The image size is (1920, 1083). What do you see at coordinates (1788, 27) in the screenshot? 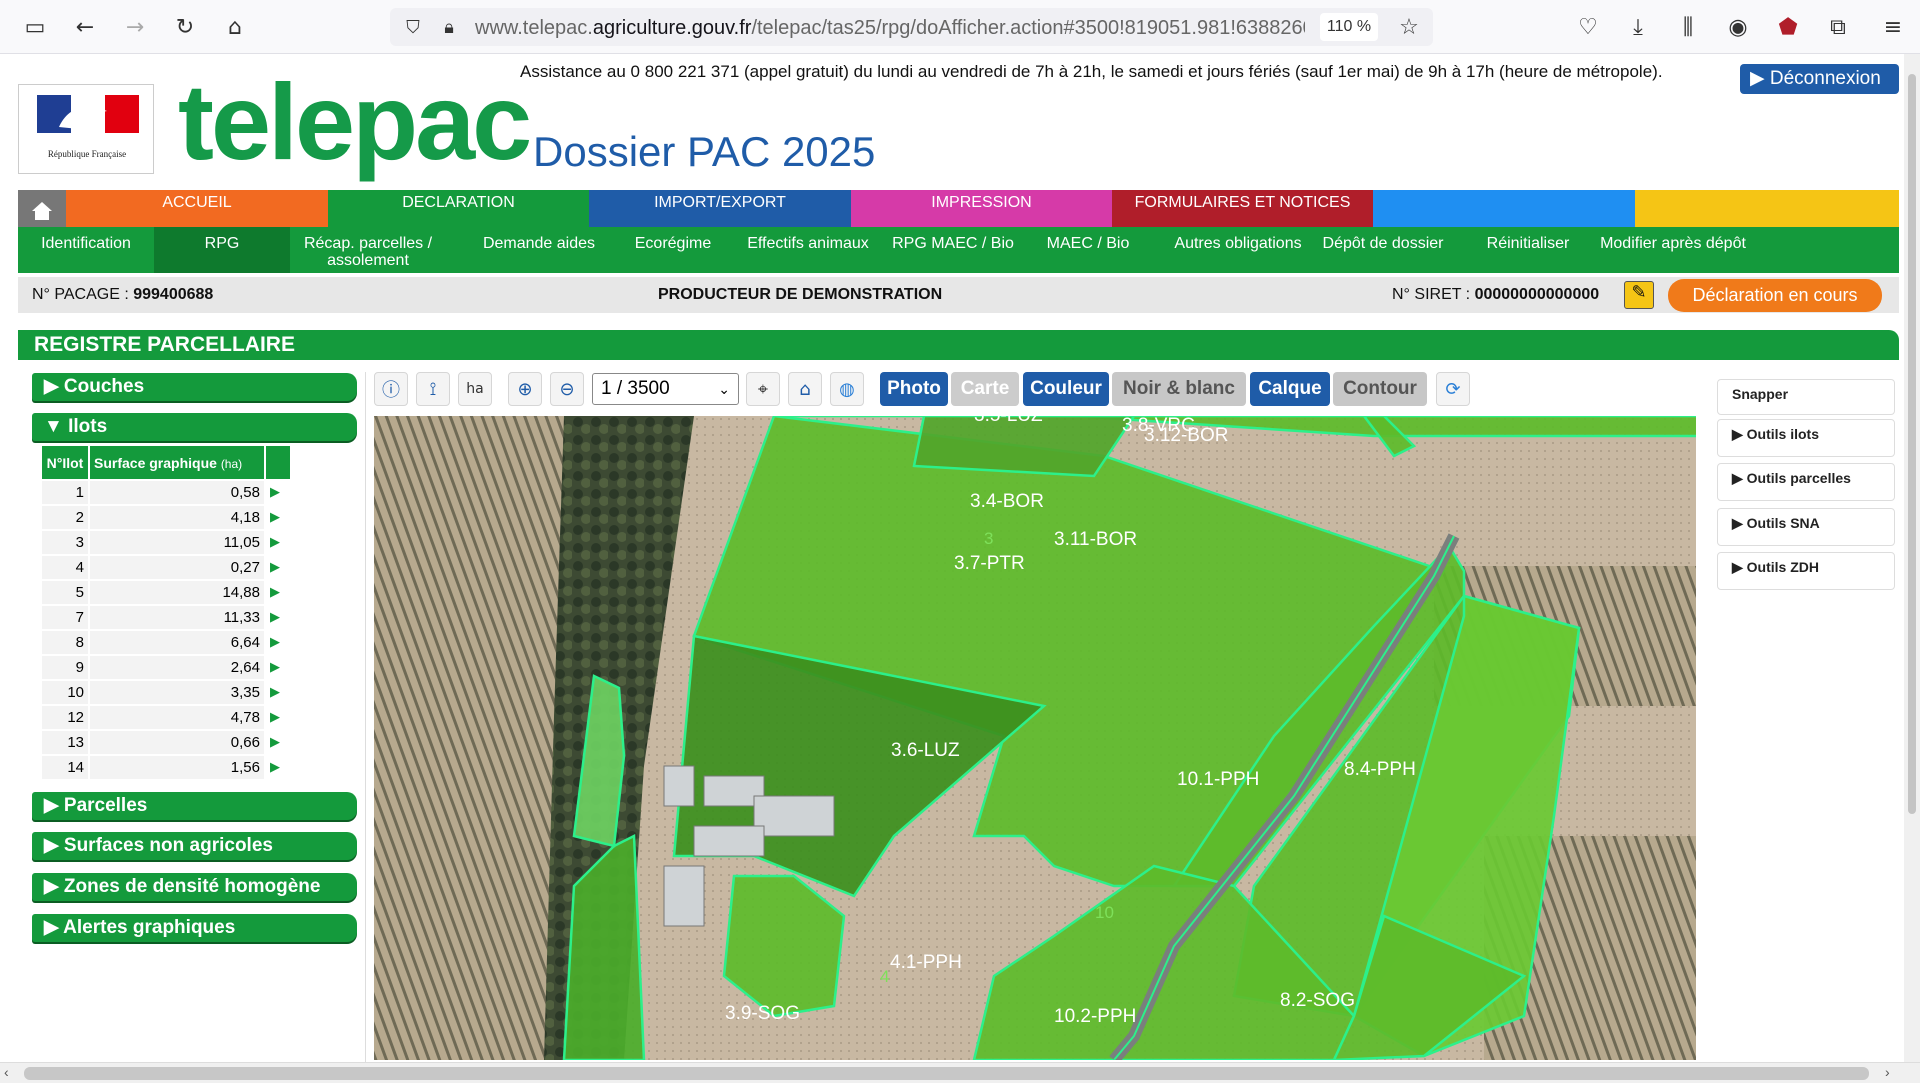
I see `ublock-icon: ⬟` at bounding box center [1788, 27].